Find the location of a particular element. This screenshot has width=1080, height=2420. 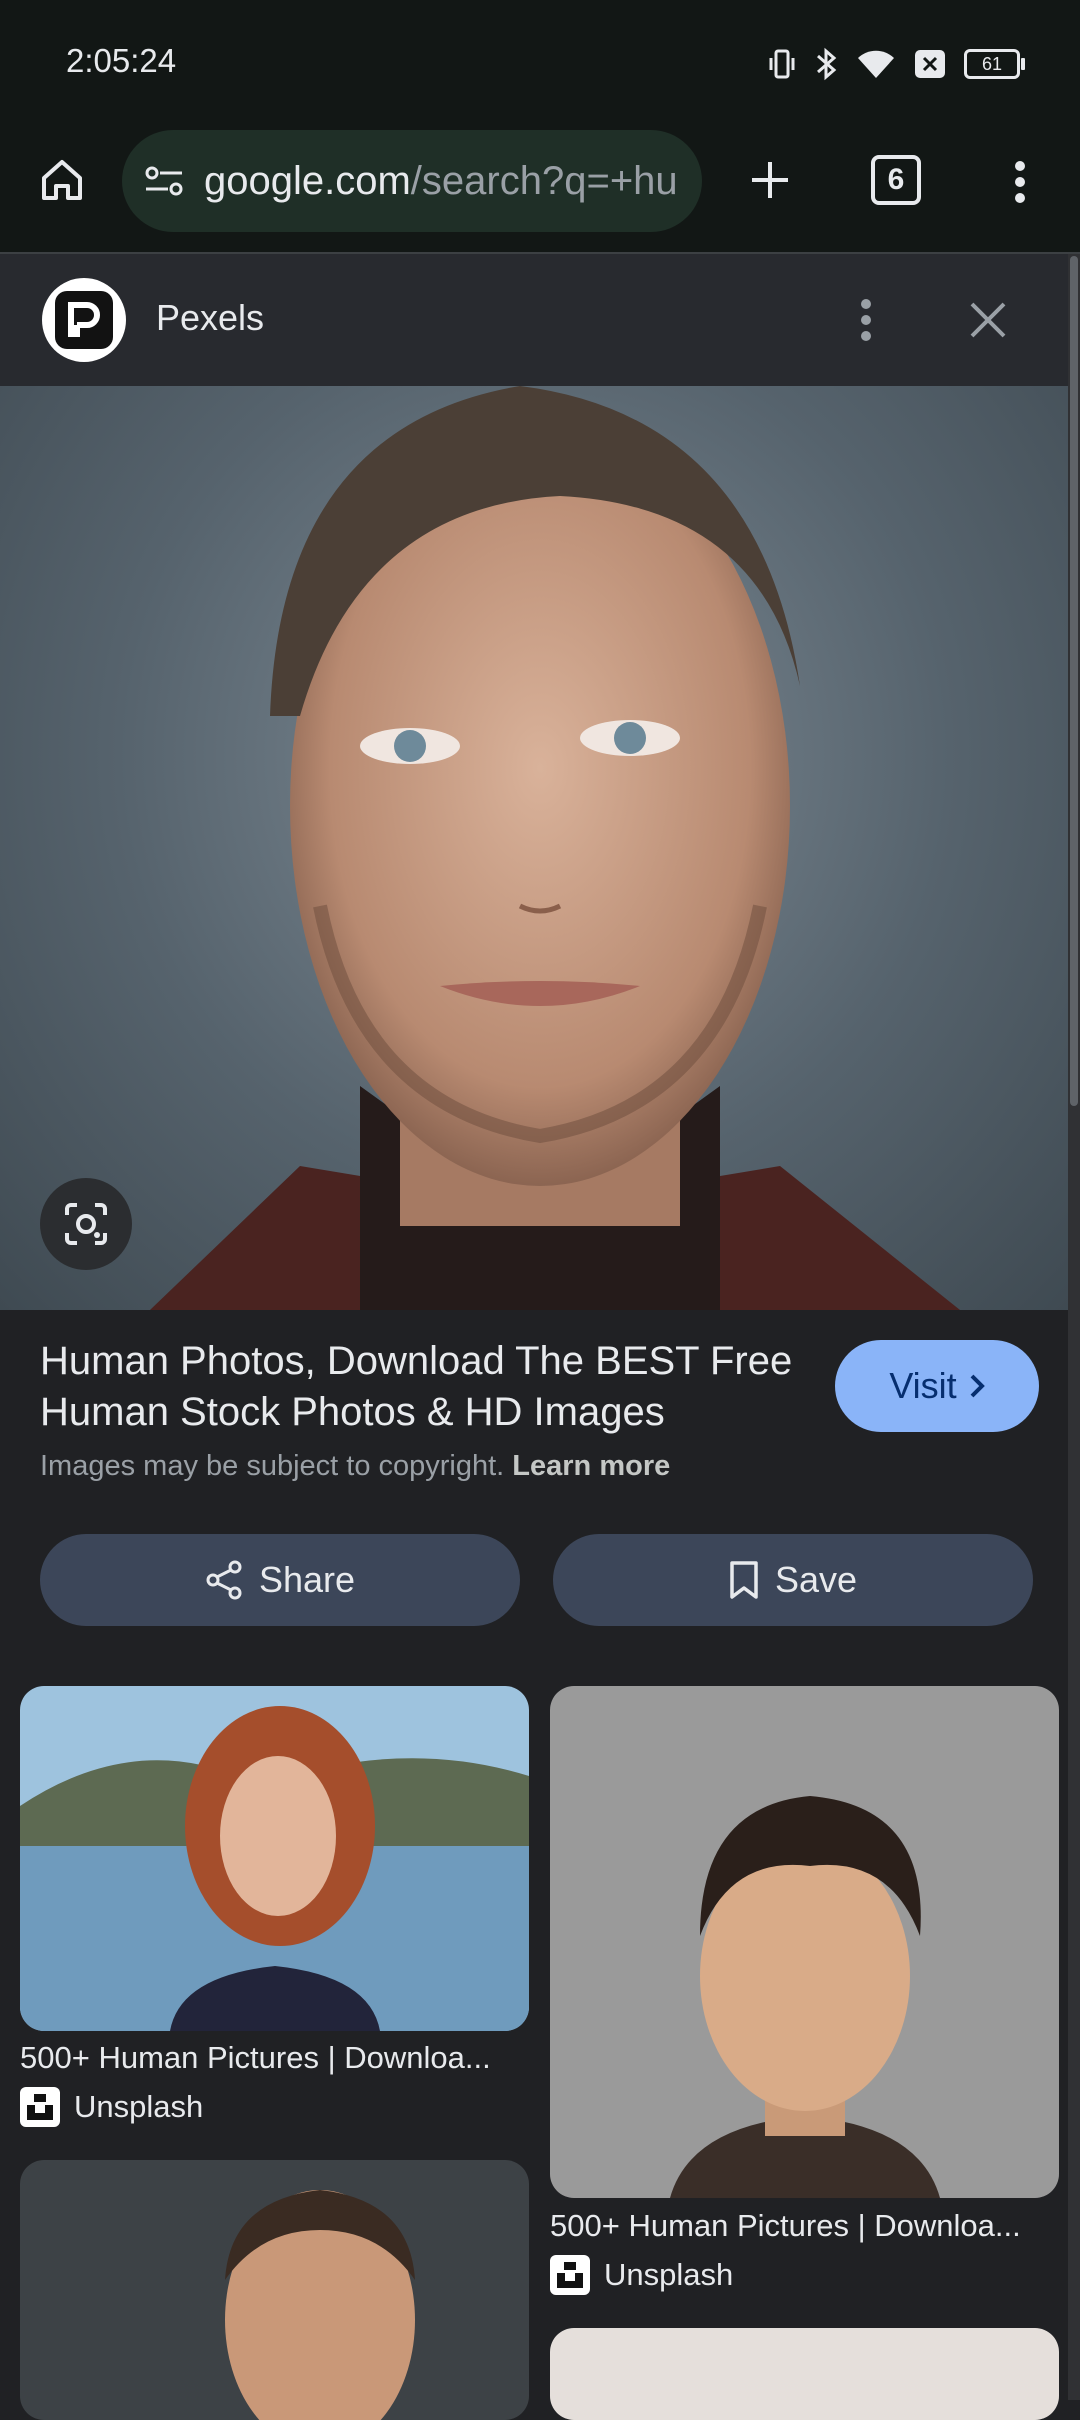

google-lens-button is located at coordinates (86, 1224).